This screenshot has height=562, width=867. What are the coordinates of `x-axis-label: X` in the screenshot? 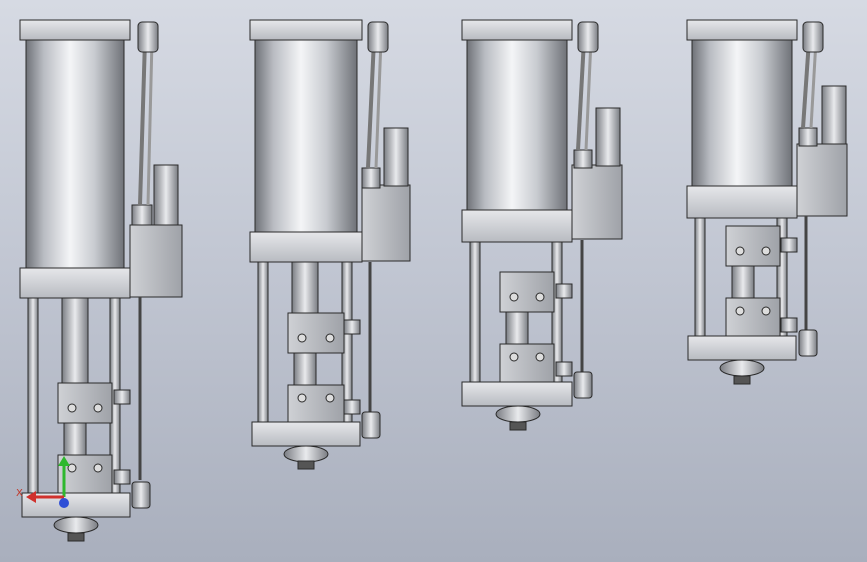 It's located at (19, 493).